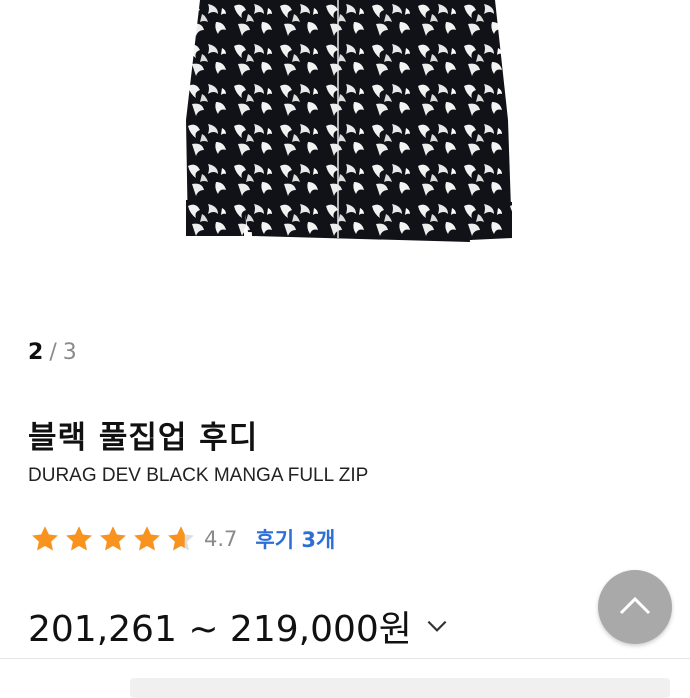 Image resolution: width=690 pixels, height=698 pixels. I want to click on product-subtitle: DURAG DEV BLACK MANGA FULL ZIP, so click(198, 475).